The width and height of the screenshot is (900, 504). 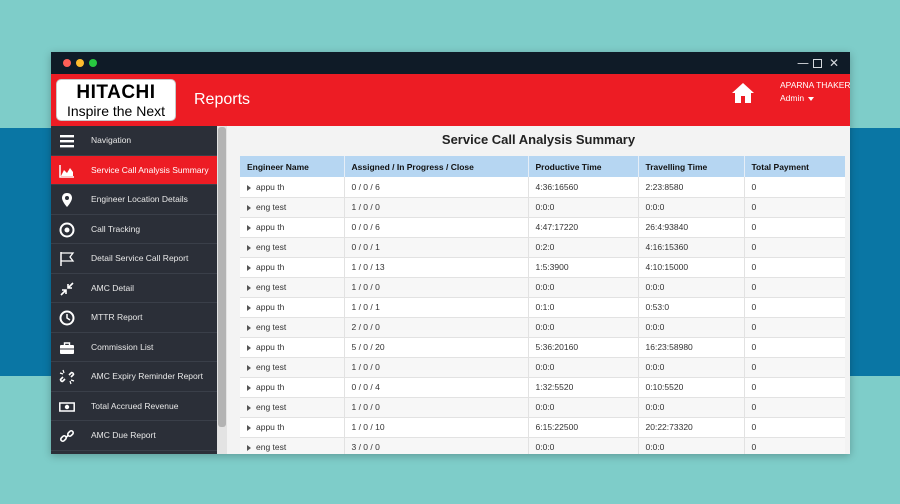 I want to click on table-row: eng test 3 / 0 / 0 0:0:0 0:0:0 0, so click(x=542, y=445).